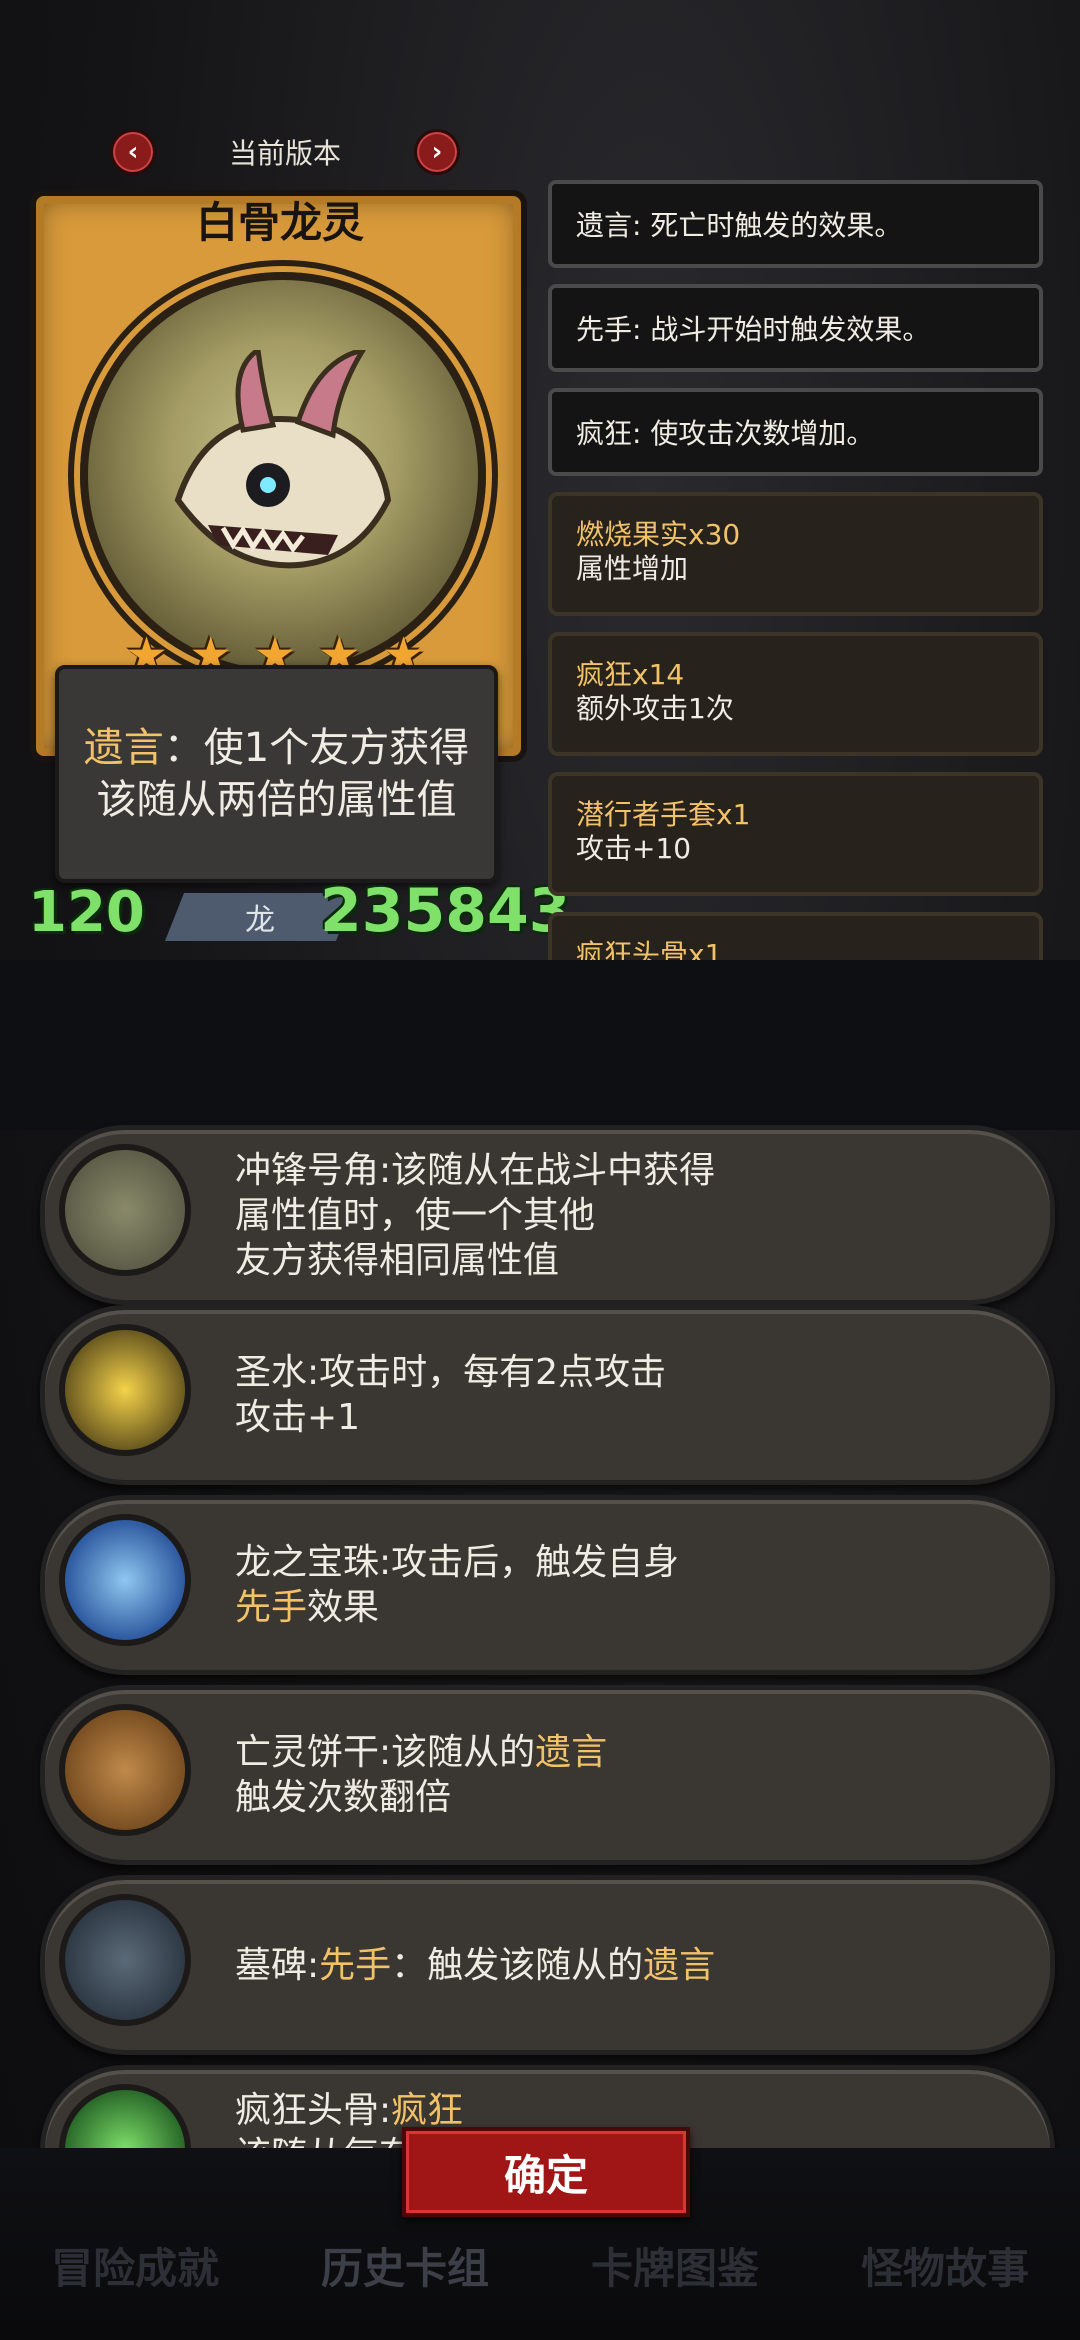  I want to click on keyword-box: 先手: 战斗开始时触发效果。, so click(795, 328).